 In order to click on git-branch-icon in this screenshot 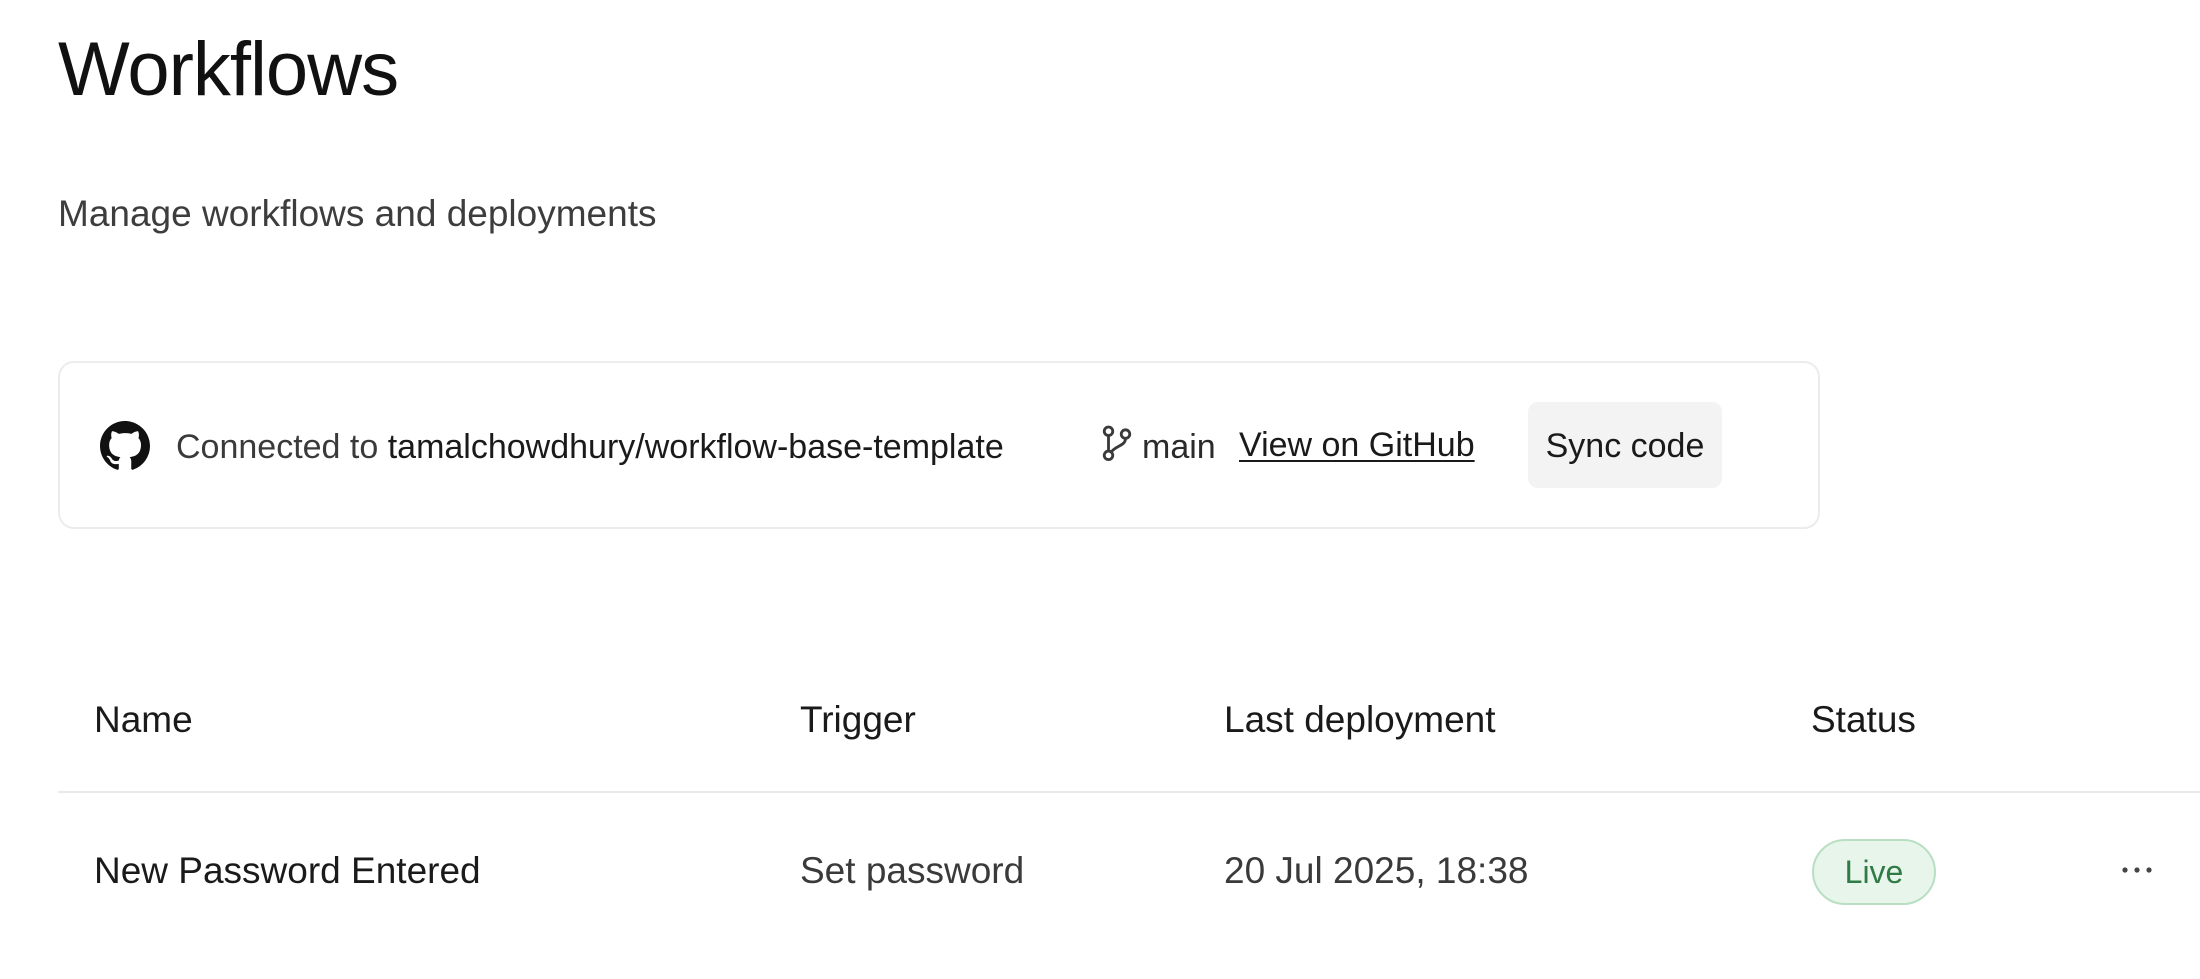, I will do `click(1117, 443)`.